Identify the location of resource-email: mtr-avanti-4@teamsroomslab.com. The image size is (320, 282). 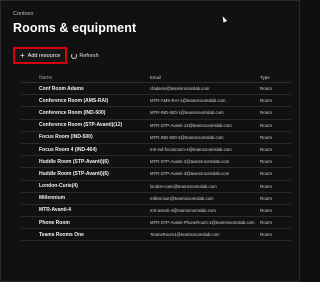
(183, 210).